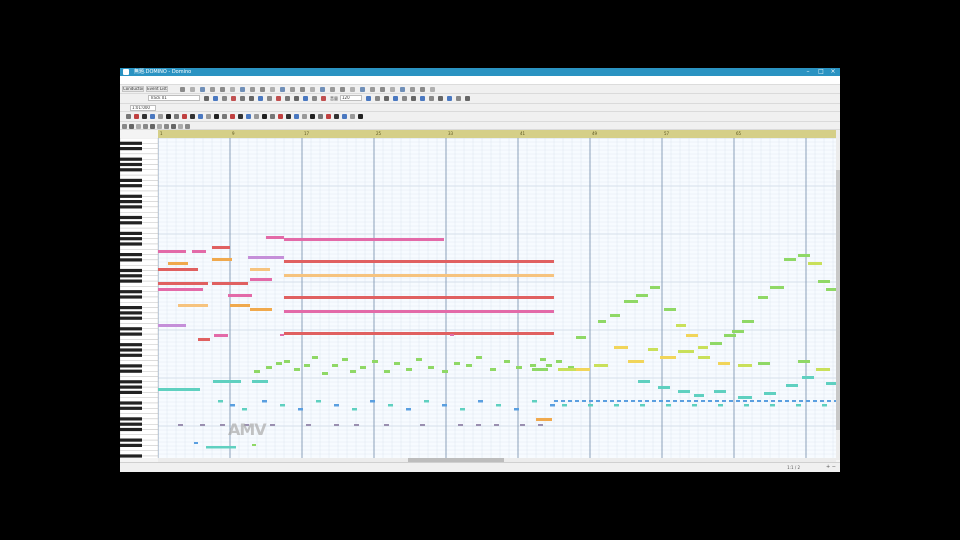 The image size is (960, 540). Describe the element at coordinates (133, 89) in the screenshot. I see `track-select-button: Conductor` at that location.